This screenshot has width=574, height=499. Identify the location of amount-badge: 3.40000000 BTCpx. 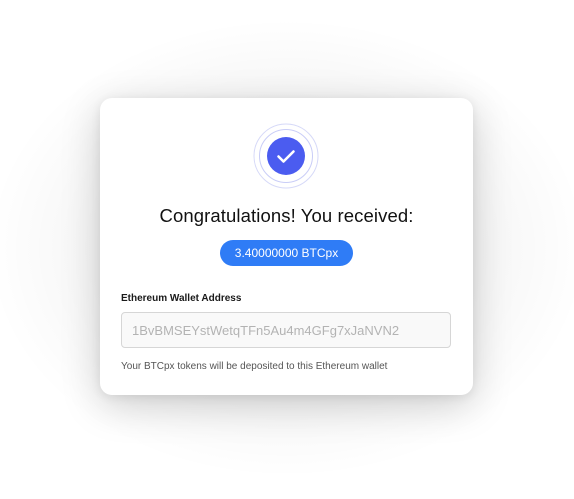
(286, 253).